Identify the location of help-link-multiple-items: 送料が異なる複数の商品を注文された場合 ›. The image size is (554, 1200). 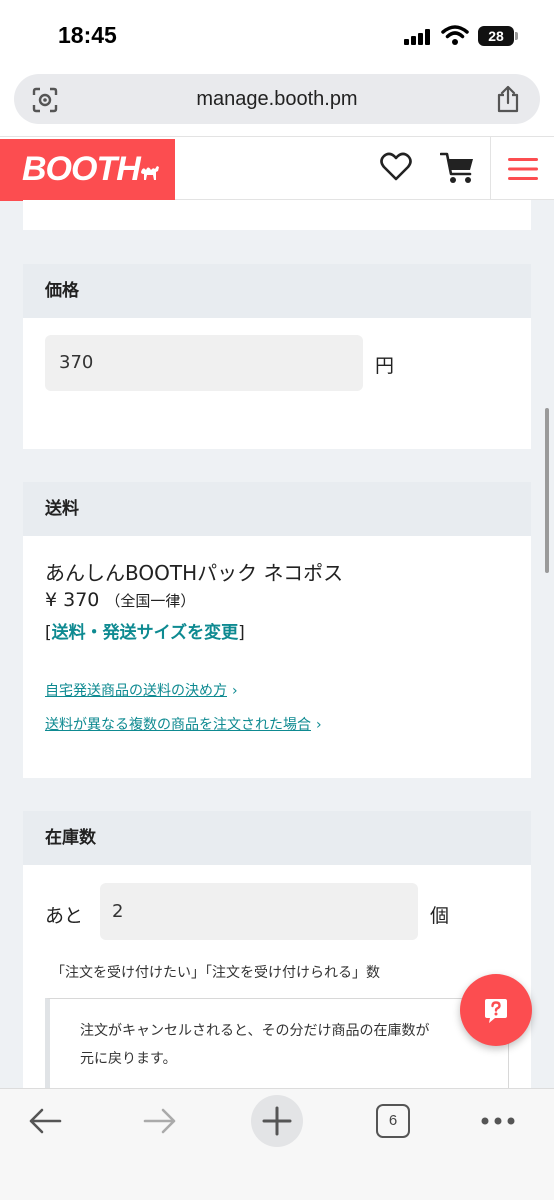
(183, 724).